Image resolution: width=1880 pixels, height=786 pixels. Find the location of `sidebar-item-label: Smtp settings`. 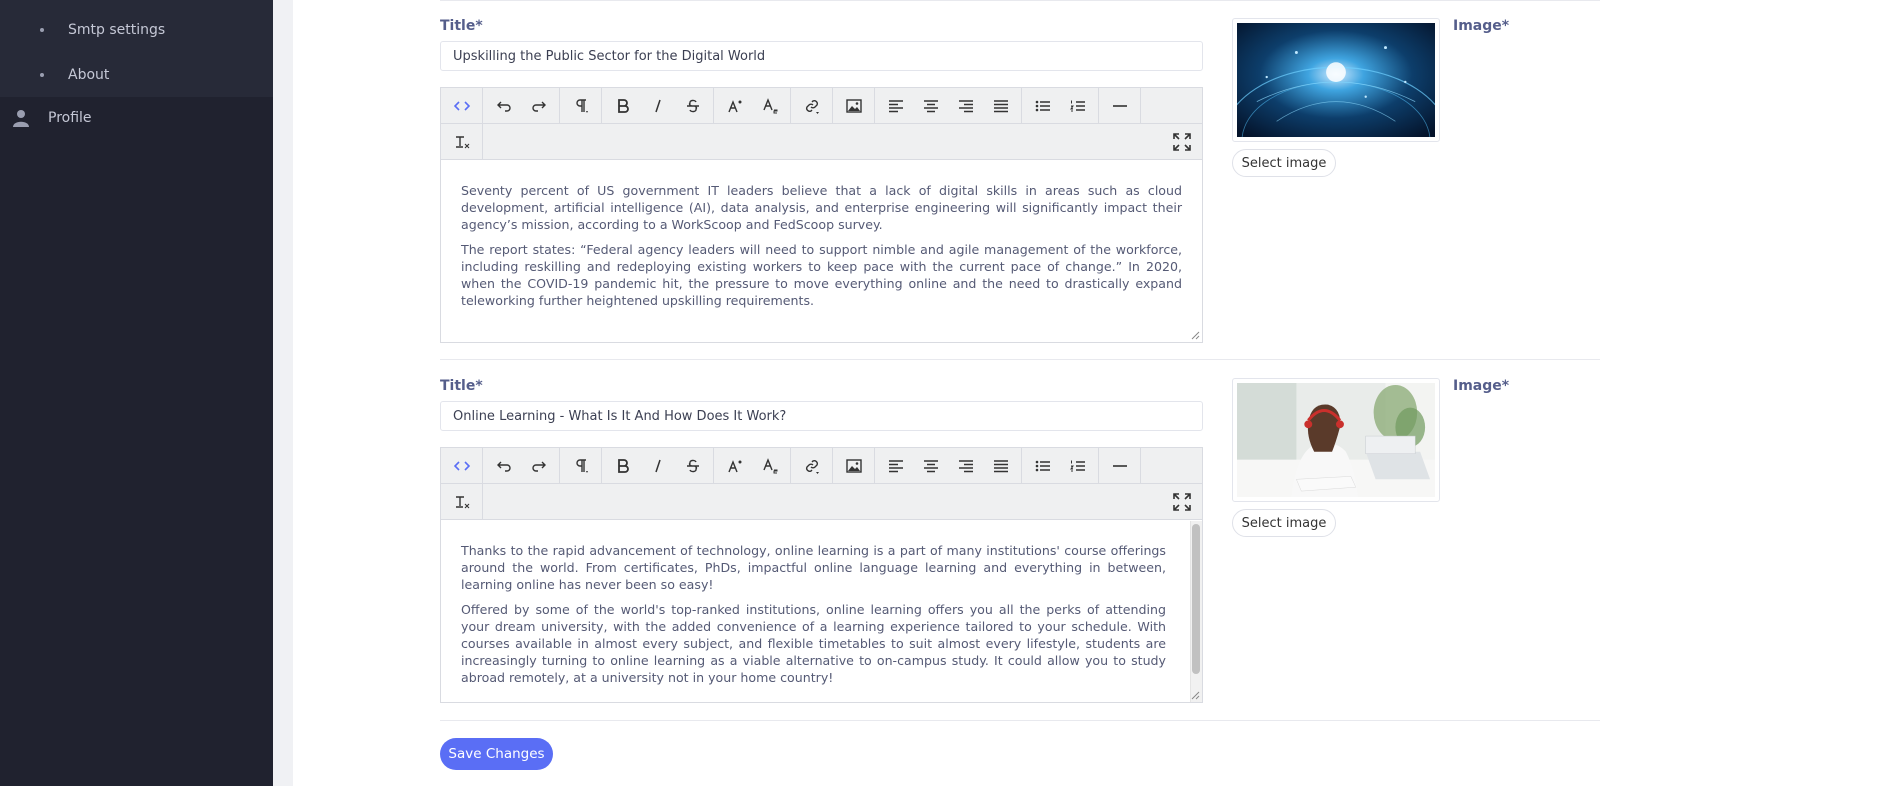

sidebar-item-label: Smtp settings is located at coordinates (117, 30).